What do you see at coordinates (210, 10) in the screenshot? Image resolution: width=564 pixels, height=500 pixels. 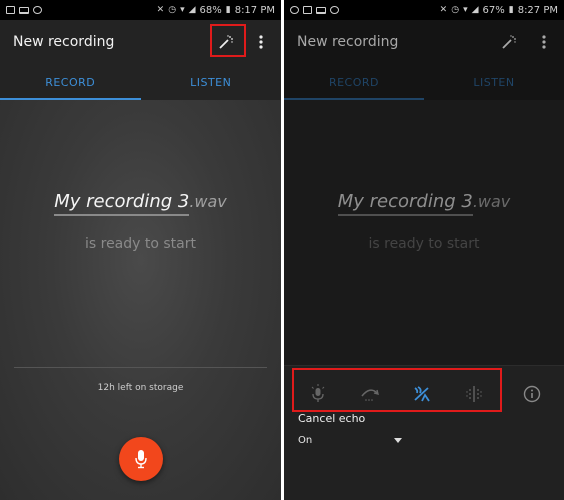 I see `battery-percent: 68%` at bounding box center [210, 10].